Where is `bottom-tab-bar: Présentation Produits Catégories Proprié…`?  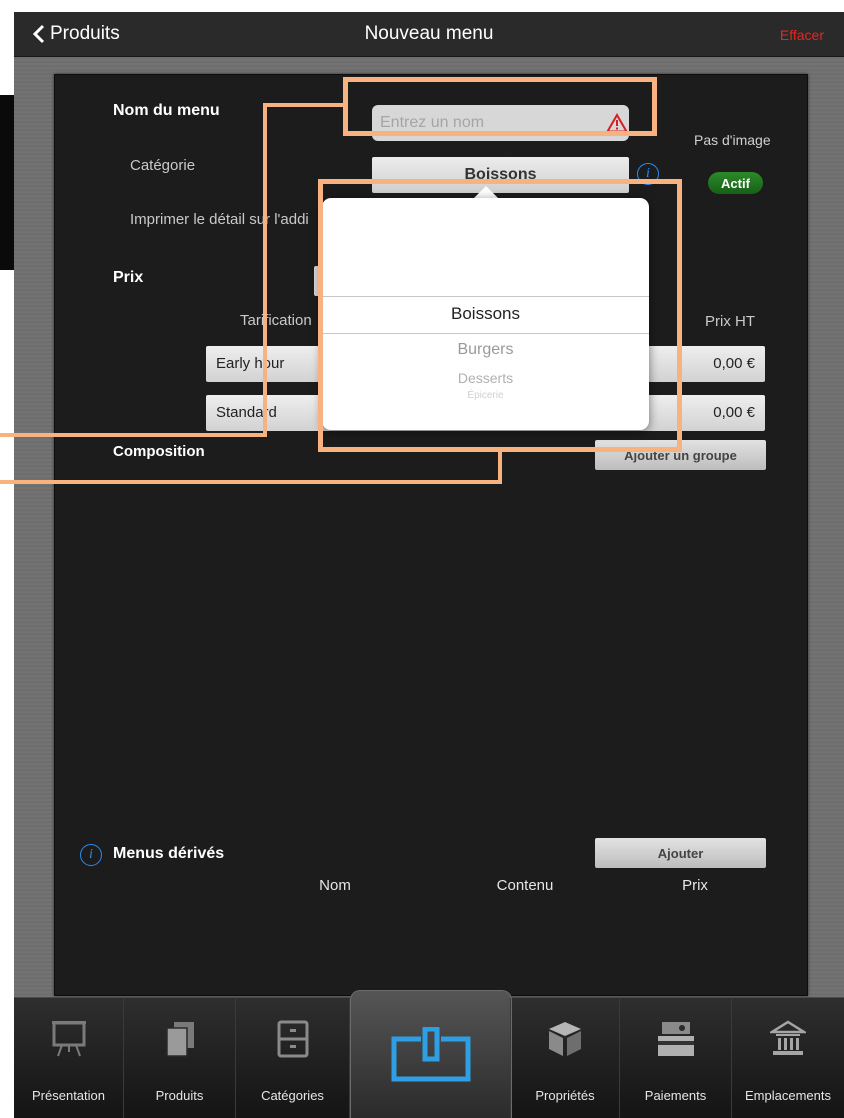
bottom-tab-bar: Présentation Produits Catégories Proprié… is located at coordinates (429, 1054).